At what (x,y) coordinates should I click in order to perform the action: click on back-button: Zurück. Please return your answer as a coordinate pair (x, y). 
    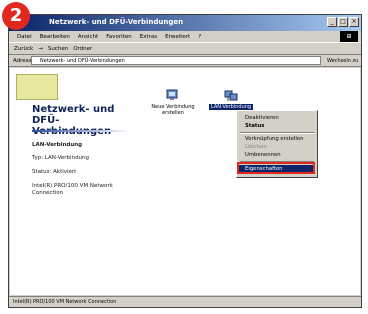
    Looking at the image, I should click on (23, 49).